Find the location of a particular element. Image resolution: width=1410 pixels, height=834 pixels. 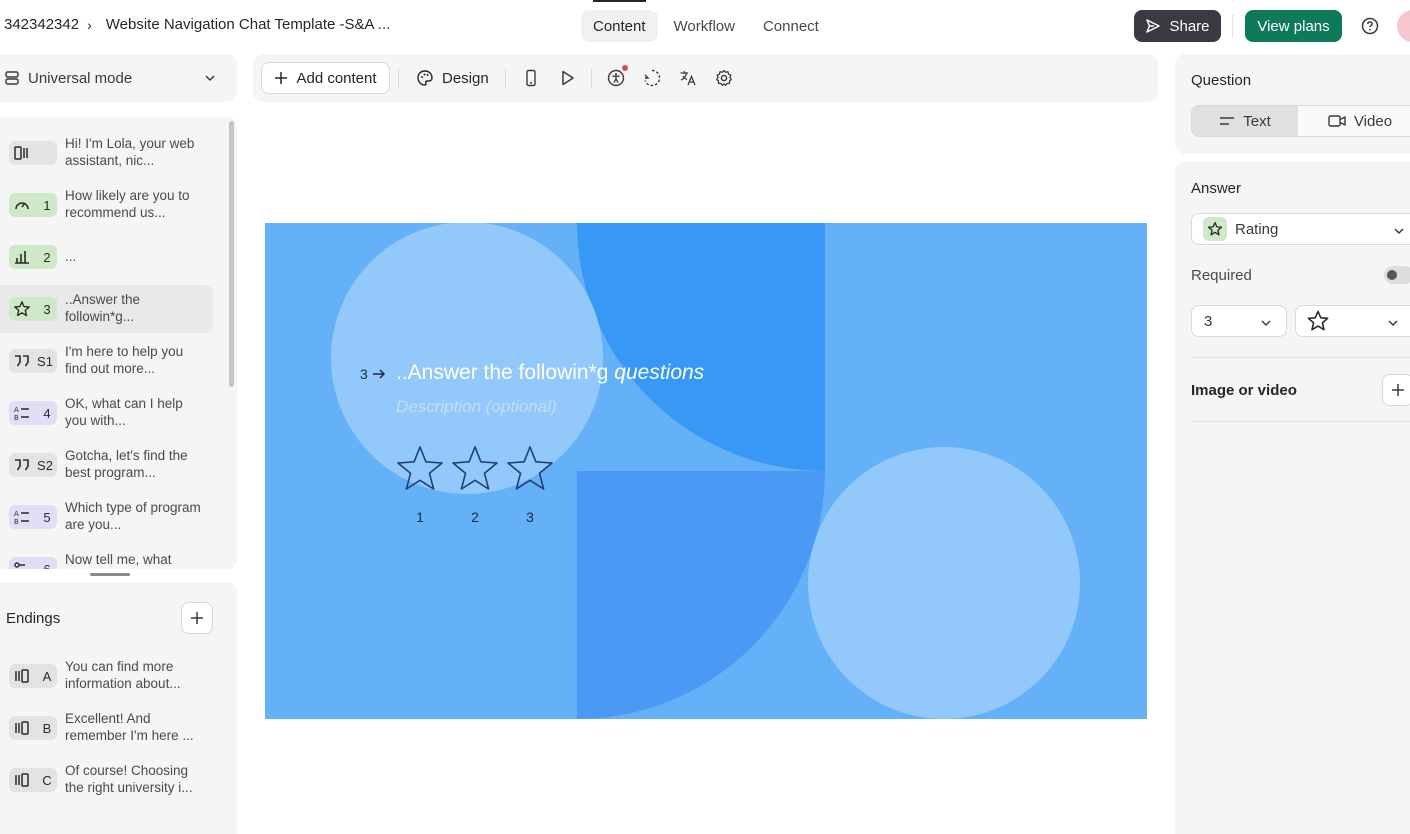

question-settings-panel: Question Text Video is located at coordinates (1292, 104).